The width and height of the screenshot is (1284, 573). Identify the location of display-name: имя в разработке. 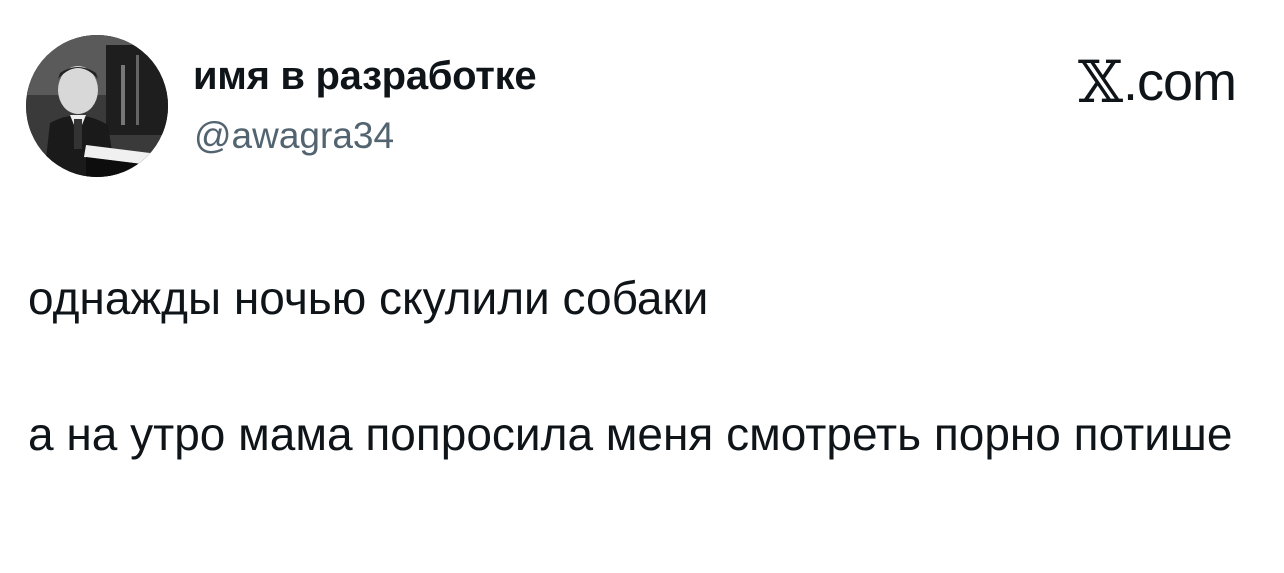
(365, 76).